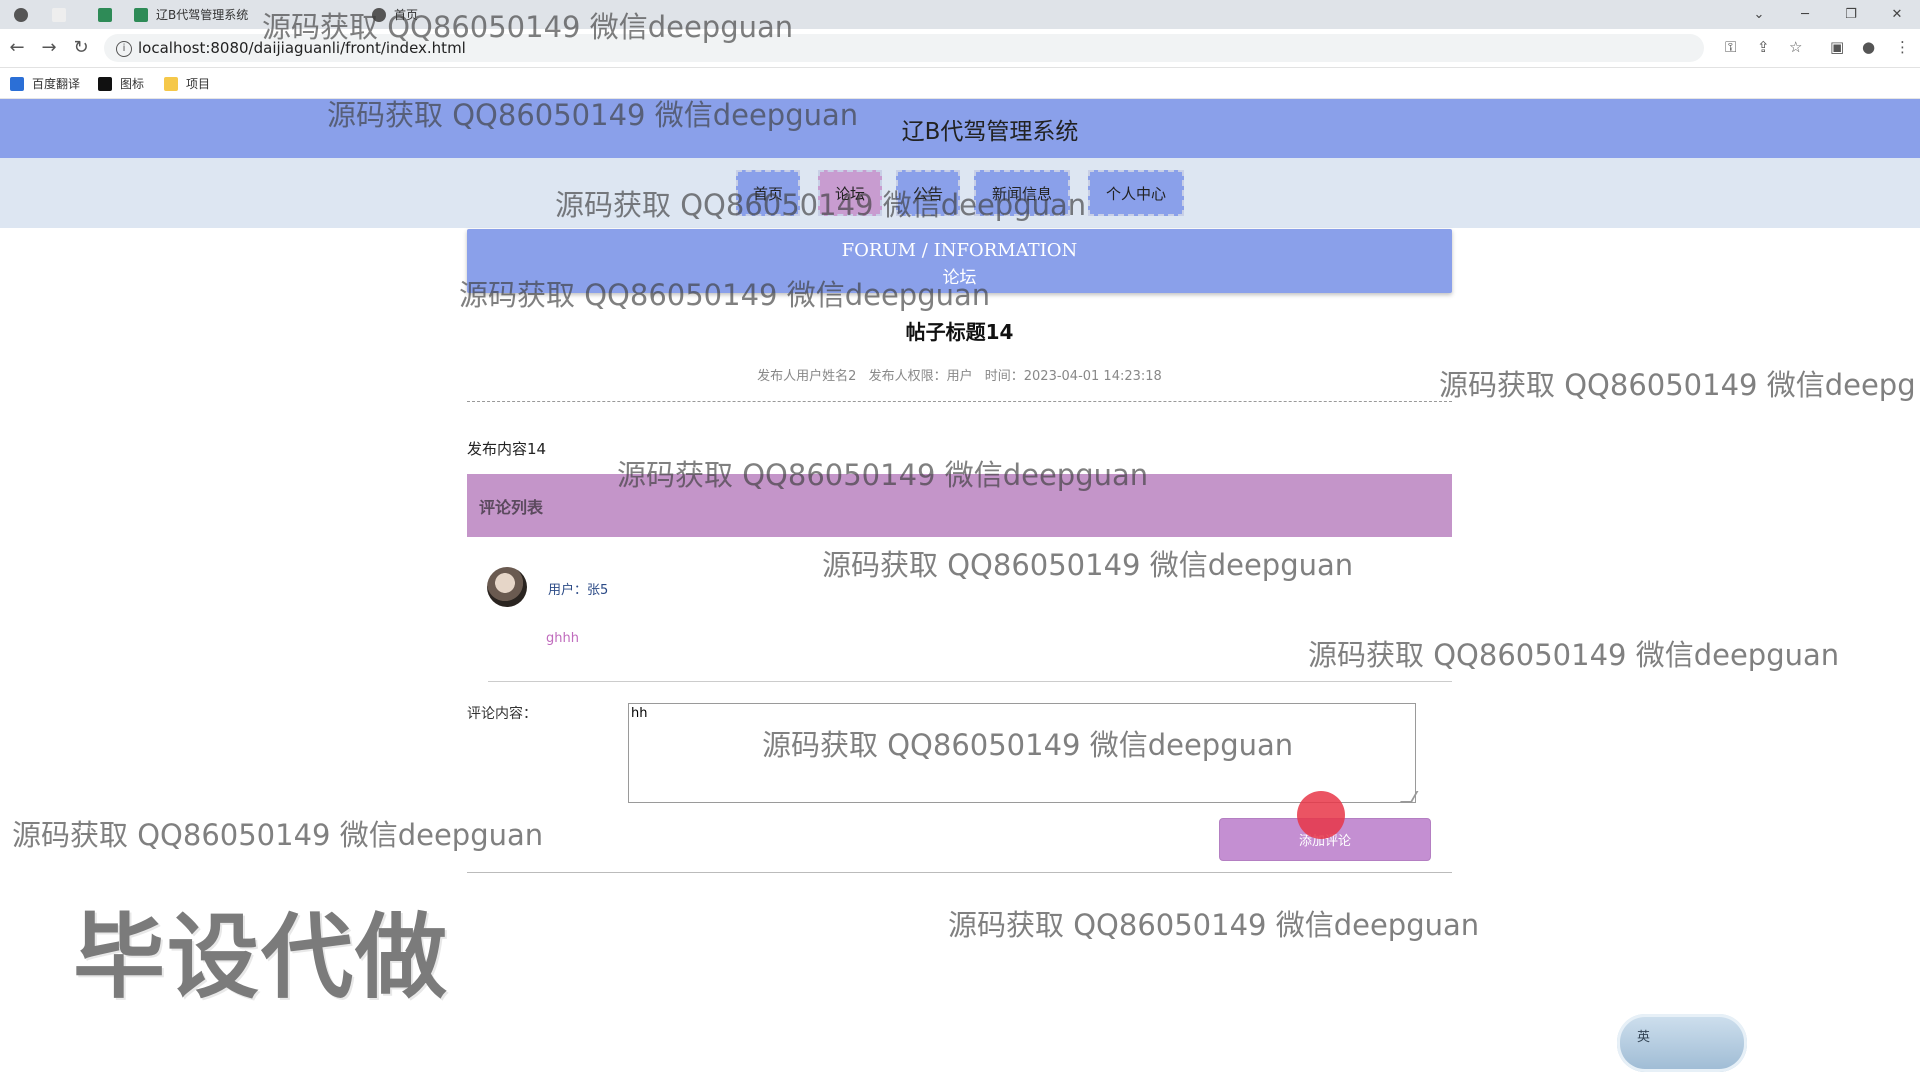 The image size is (1920, 1072). I want to click on star-icon: ☆, so click(1795, 47).